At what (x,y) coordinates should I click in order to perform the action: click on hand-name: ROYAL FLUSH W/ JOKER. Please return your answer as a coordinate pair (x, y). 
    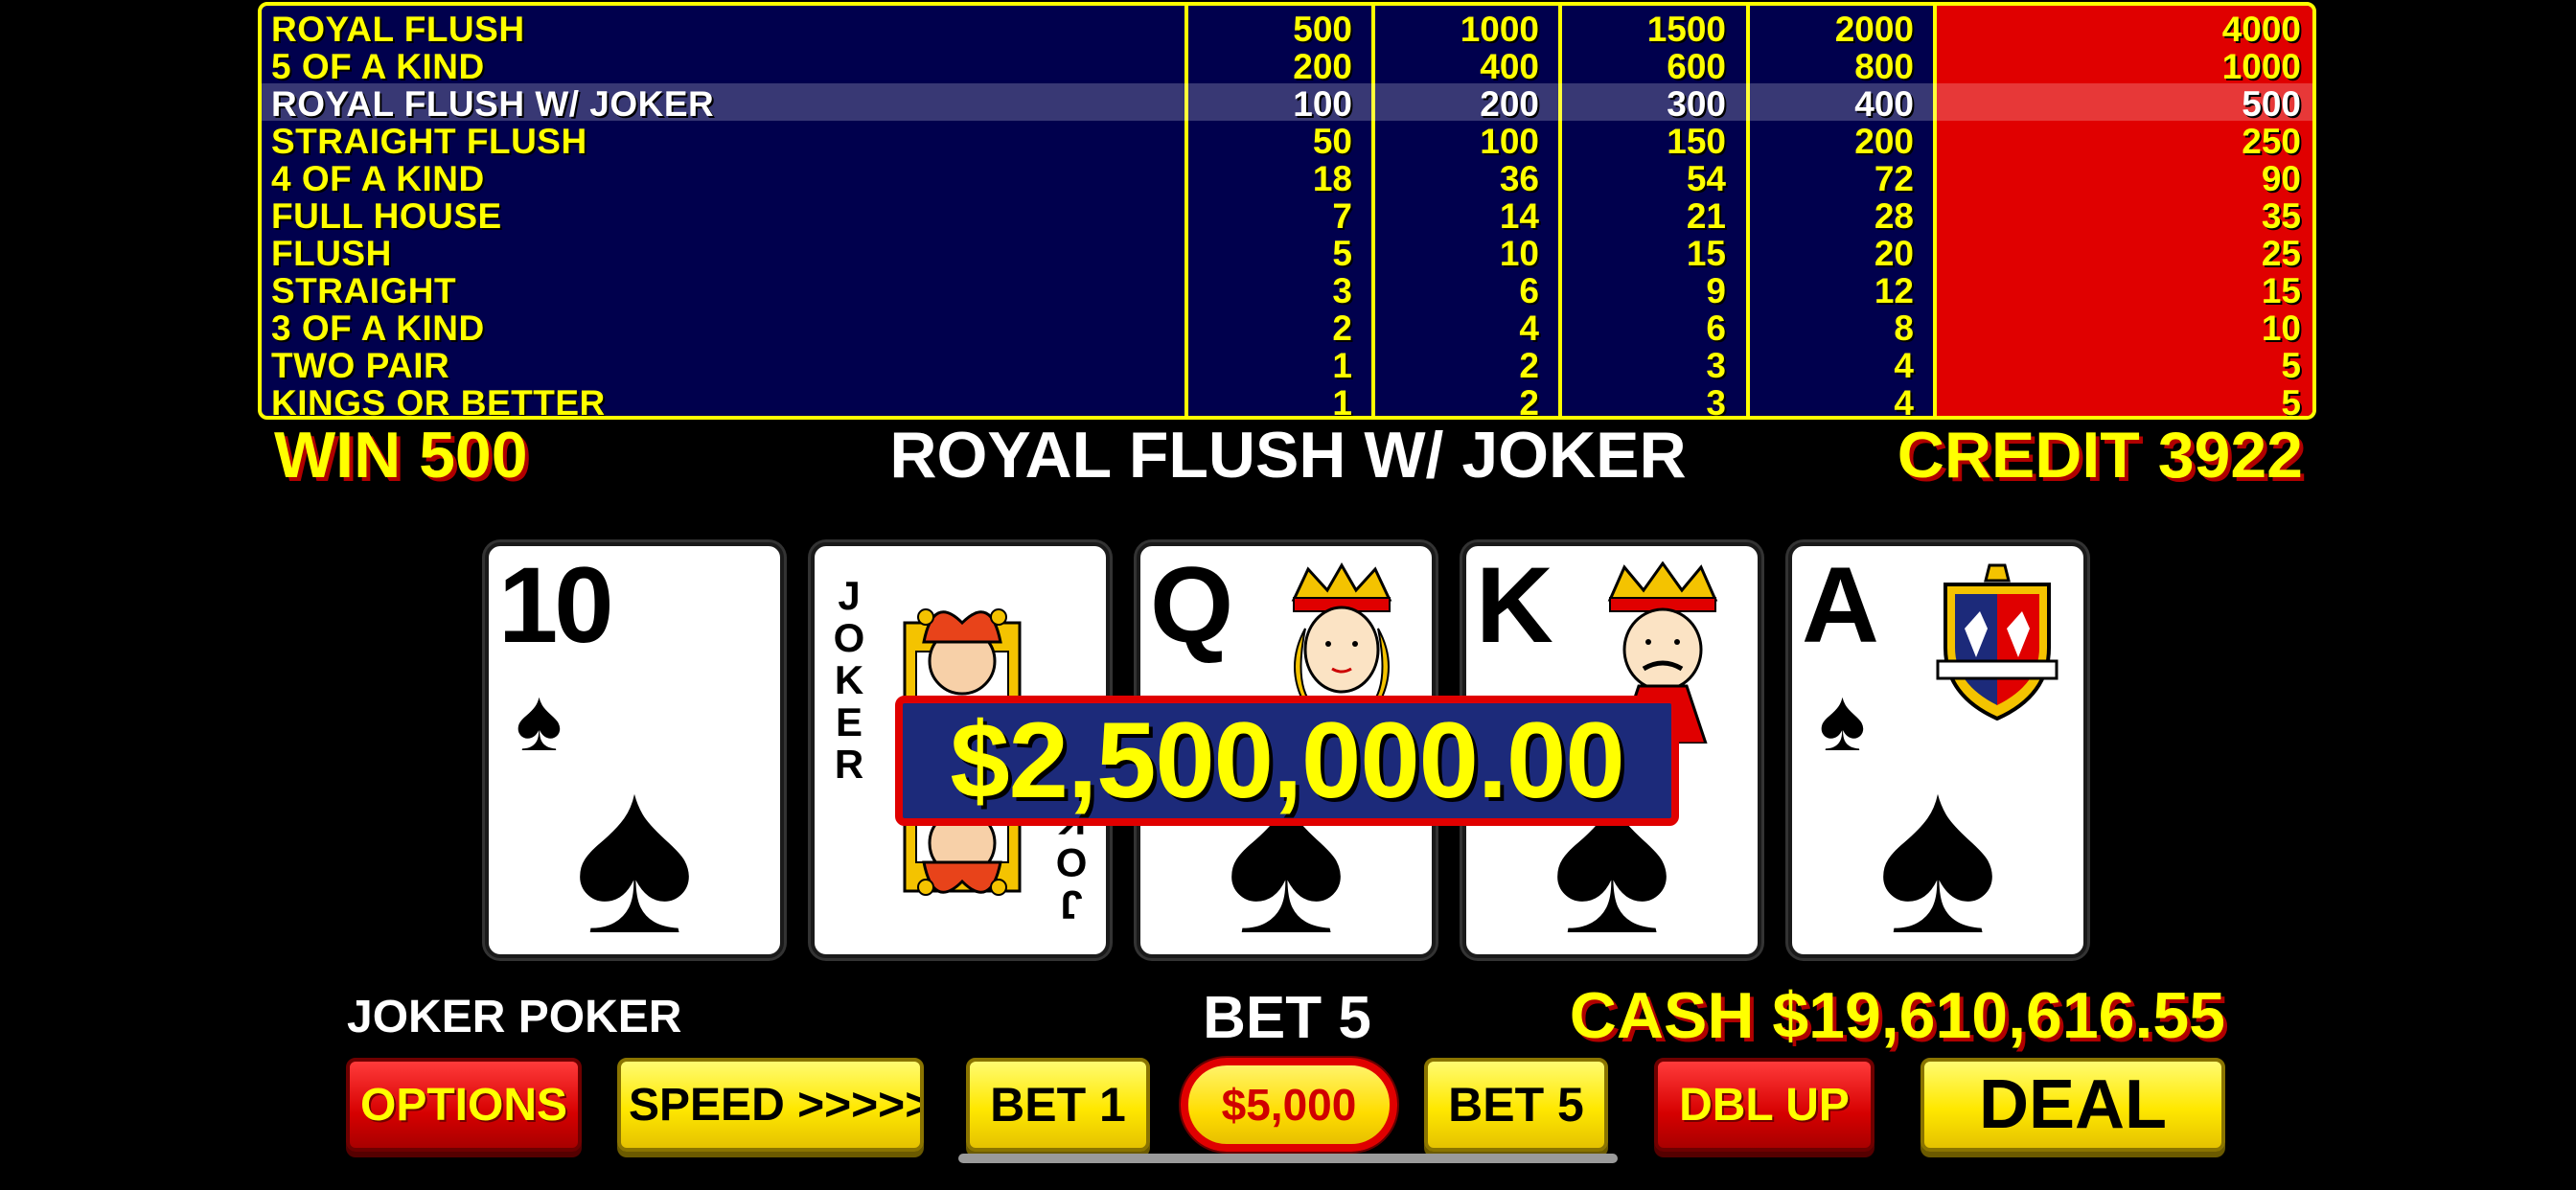
    Looking at the image, I should click on (493, 104).